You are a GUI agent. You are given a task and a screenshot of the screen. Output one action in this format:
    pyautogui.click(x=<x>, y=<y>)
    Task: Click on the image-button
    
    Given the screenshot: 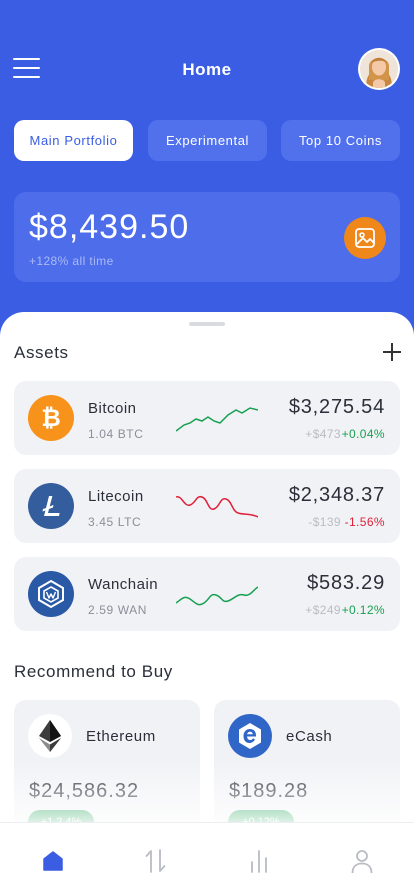 What is the action you would take?
    pyautogui.click(x=365, y=238)
    